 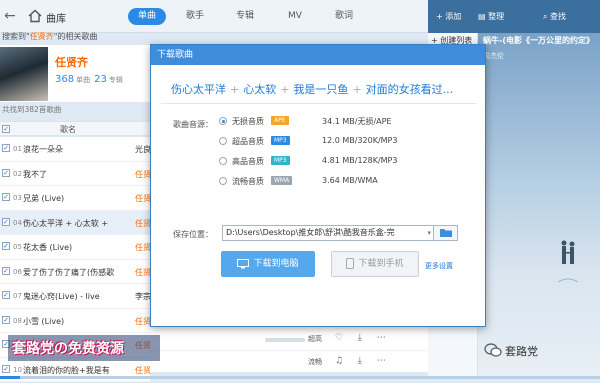 I want to click on save-path-value: D:\Users\Desktop\推女郎\舒淇\酷我音乐盒-完, so click(x=310, y=232).